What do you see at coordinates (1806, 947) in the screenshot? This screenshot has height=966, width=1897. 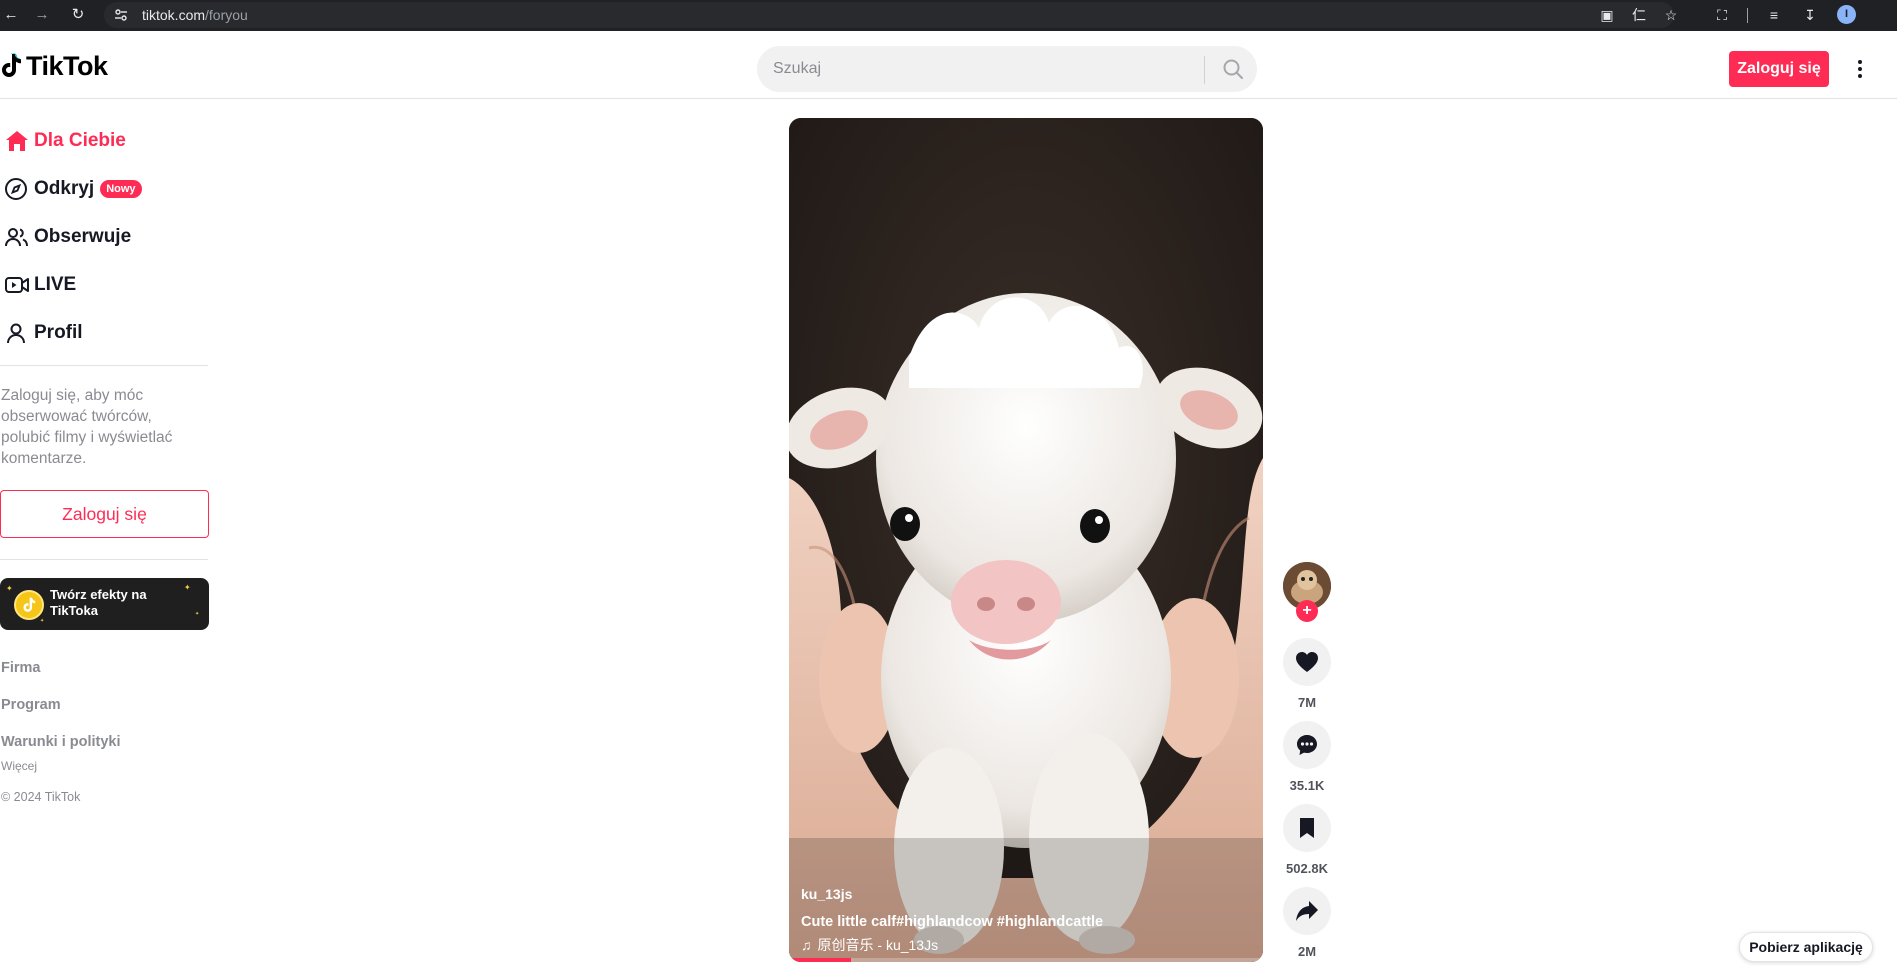 I see `get-app-button: Pobierz aplikację` at bounding box center [1806, 947].